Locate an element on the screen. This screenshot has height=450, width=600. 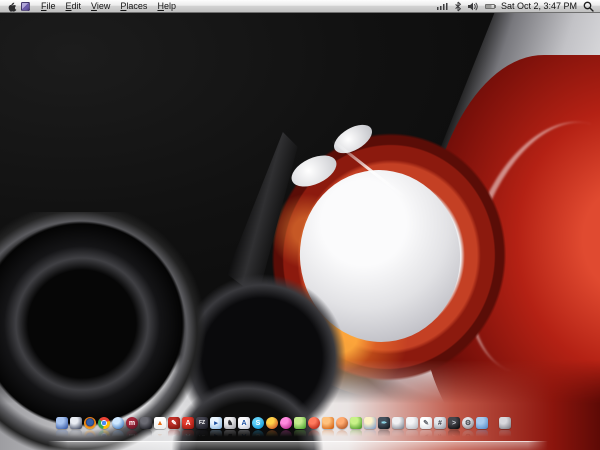
chat-app-icon is located at coordinates (272, 429).